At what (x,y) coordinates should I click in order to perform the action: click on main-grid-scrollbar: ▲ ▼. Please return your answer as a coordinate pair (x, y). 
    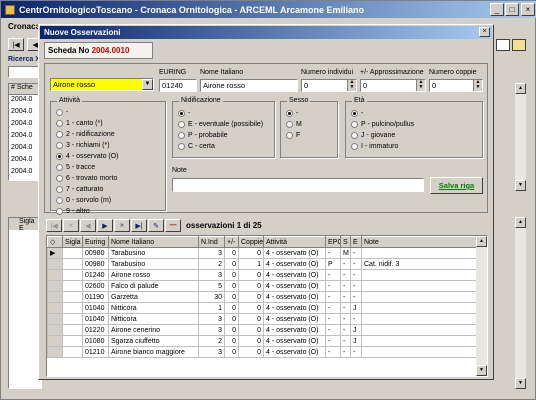
    Looking at the image, I should click on (520, 137).